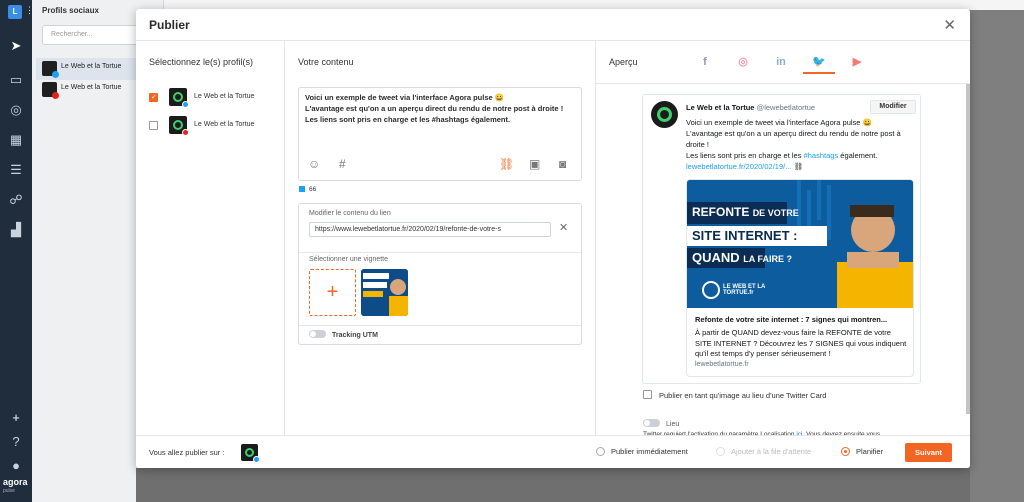 The image size is (1024, 502). What do you see at coordinates (949, 25) in the screenshot?
I see `close-icon: ✕` at bounding box center [949, 25].